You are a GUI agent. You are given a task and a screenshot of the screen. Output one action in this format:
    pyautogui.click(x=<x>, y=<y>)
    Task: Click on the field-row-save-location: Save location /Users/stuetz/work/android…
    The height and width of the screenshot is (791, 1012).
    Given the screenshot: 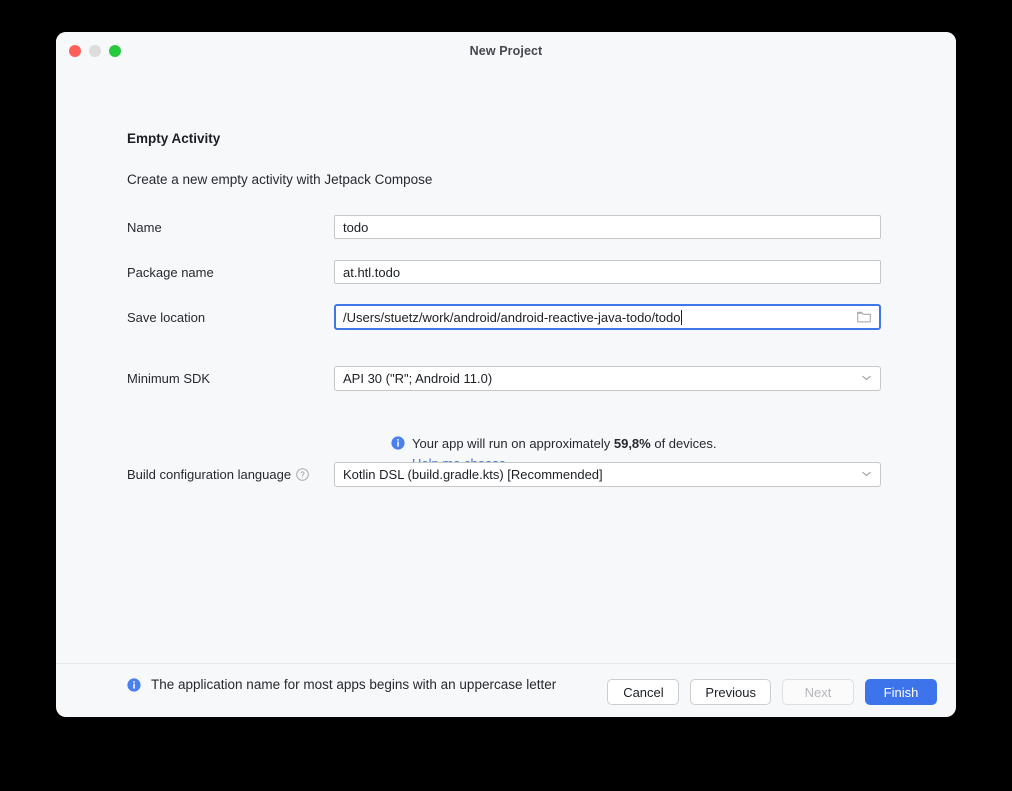 What is the action you would take?
    pyautogui.click(x=504, y=317)
    